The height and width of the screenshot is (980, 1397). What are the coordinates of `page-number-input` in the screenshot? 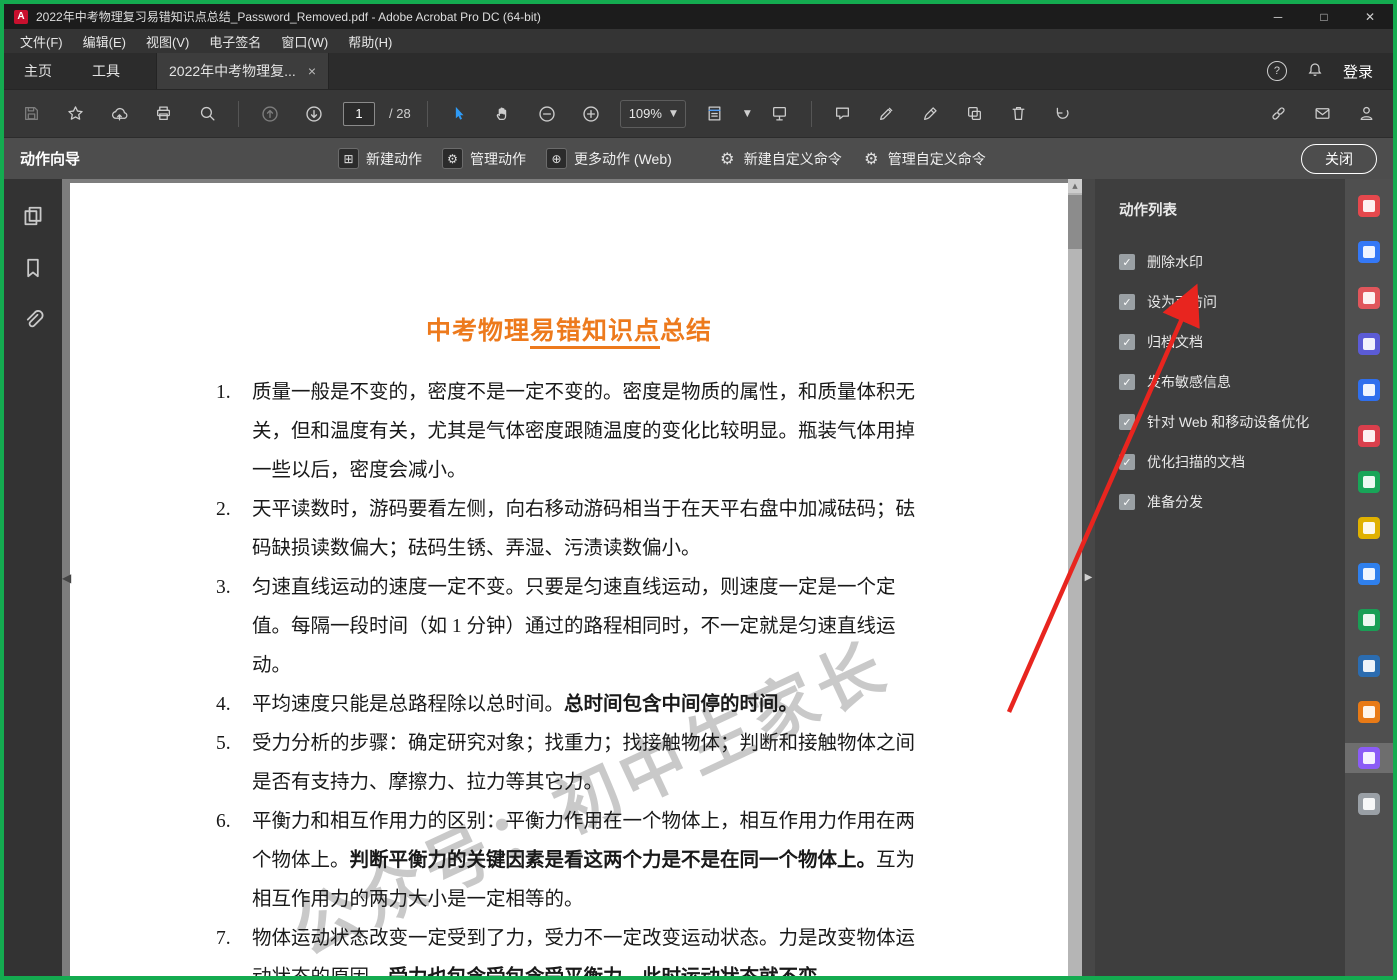 It's located at (359, 113).